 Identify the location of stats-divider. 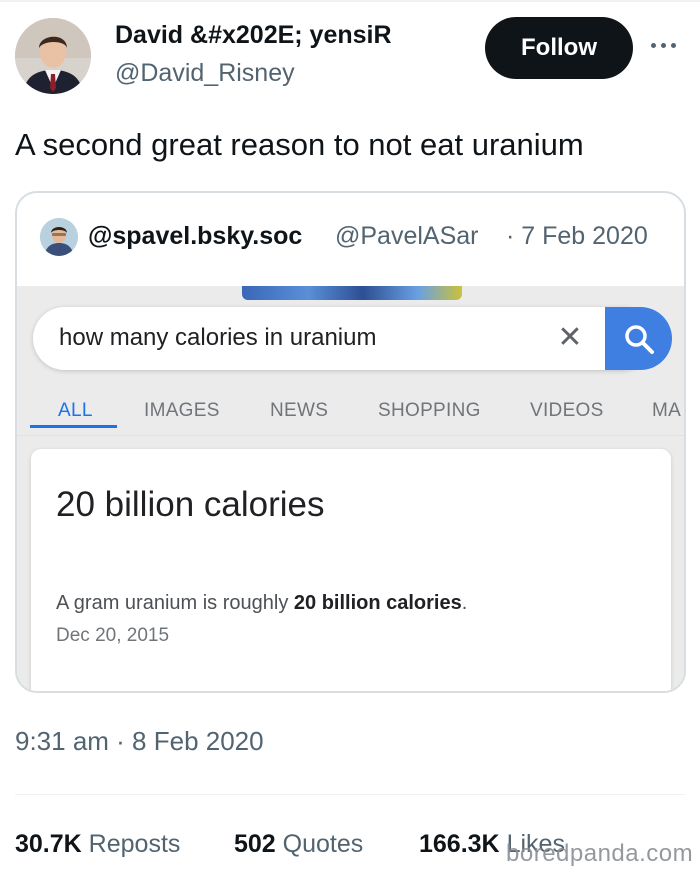
(350, 794).